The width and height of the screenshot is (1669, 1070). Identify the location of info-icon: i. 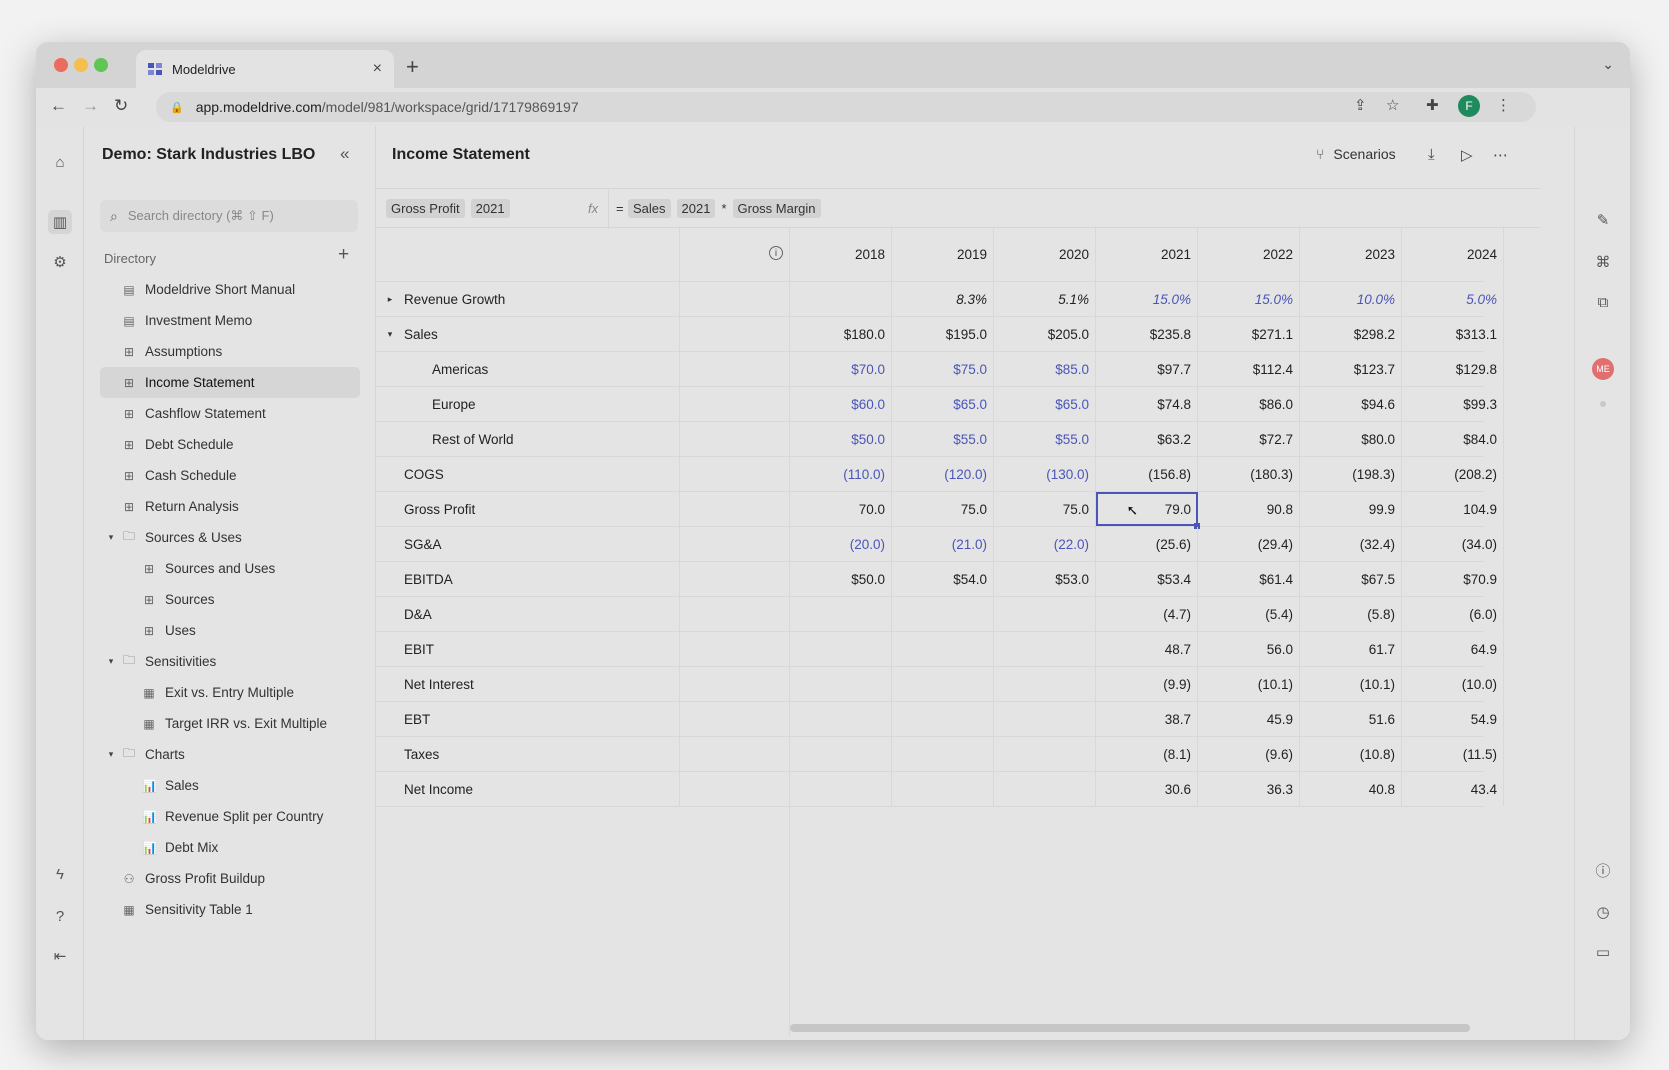
(776, 253).